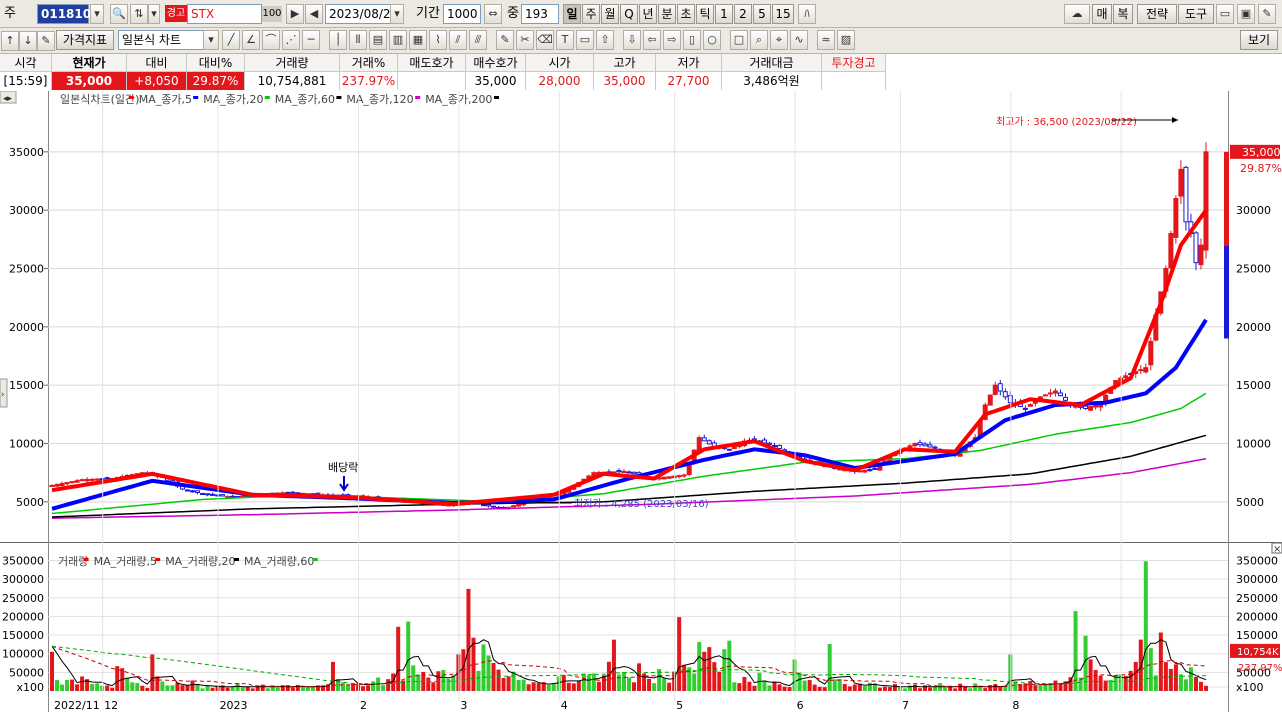 The height and width of the screenshot is (715, 1282). I want to click on square-icon: □, so click(739, 40).